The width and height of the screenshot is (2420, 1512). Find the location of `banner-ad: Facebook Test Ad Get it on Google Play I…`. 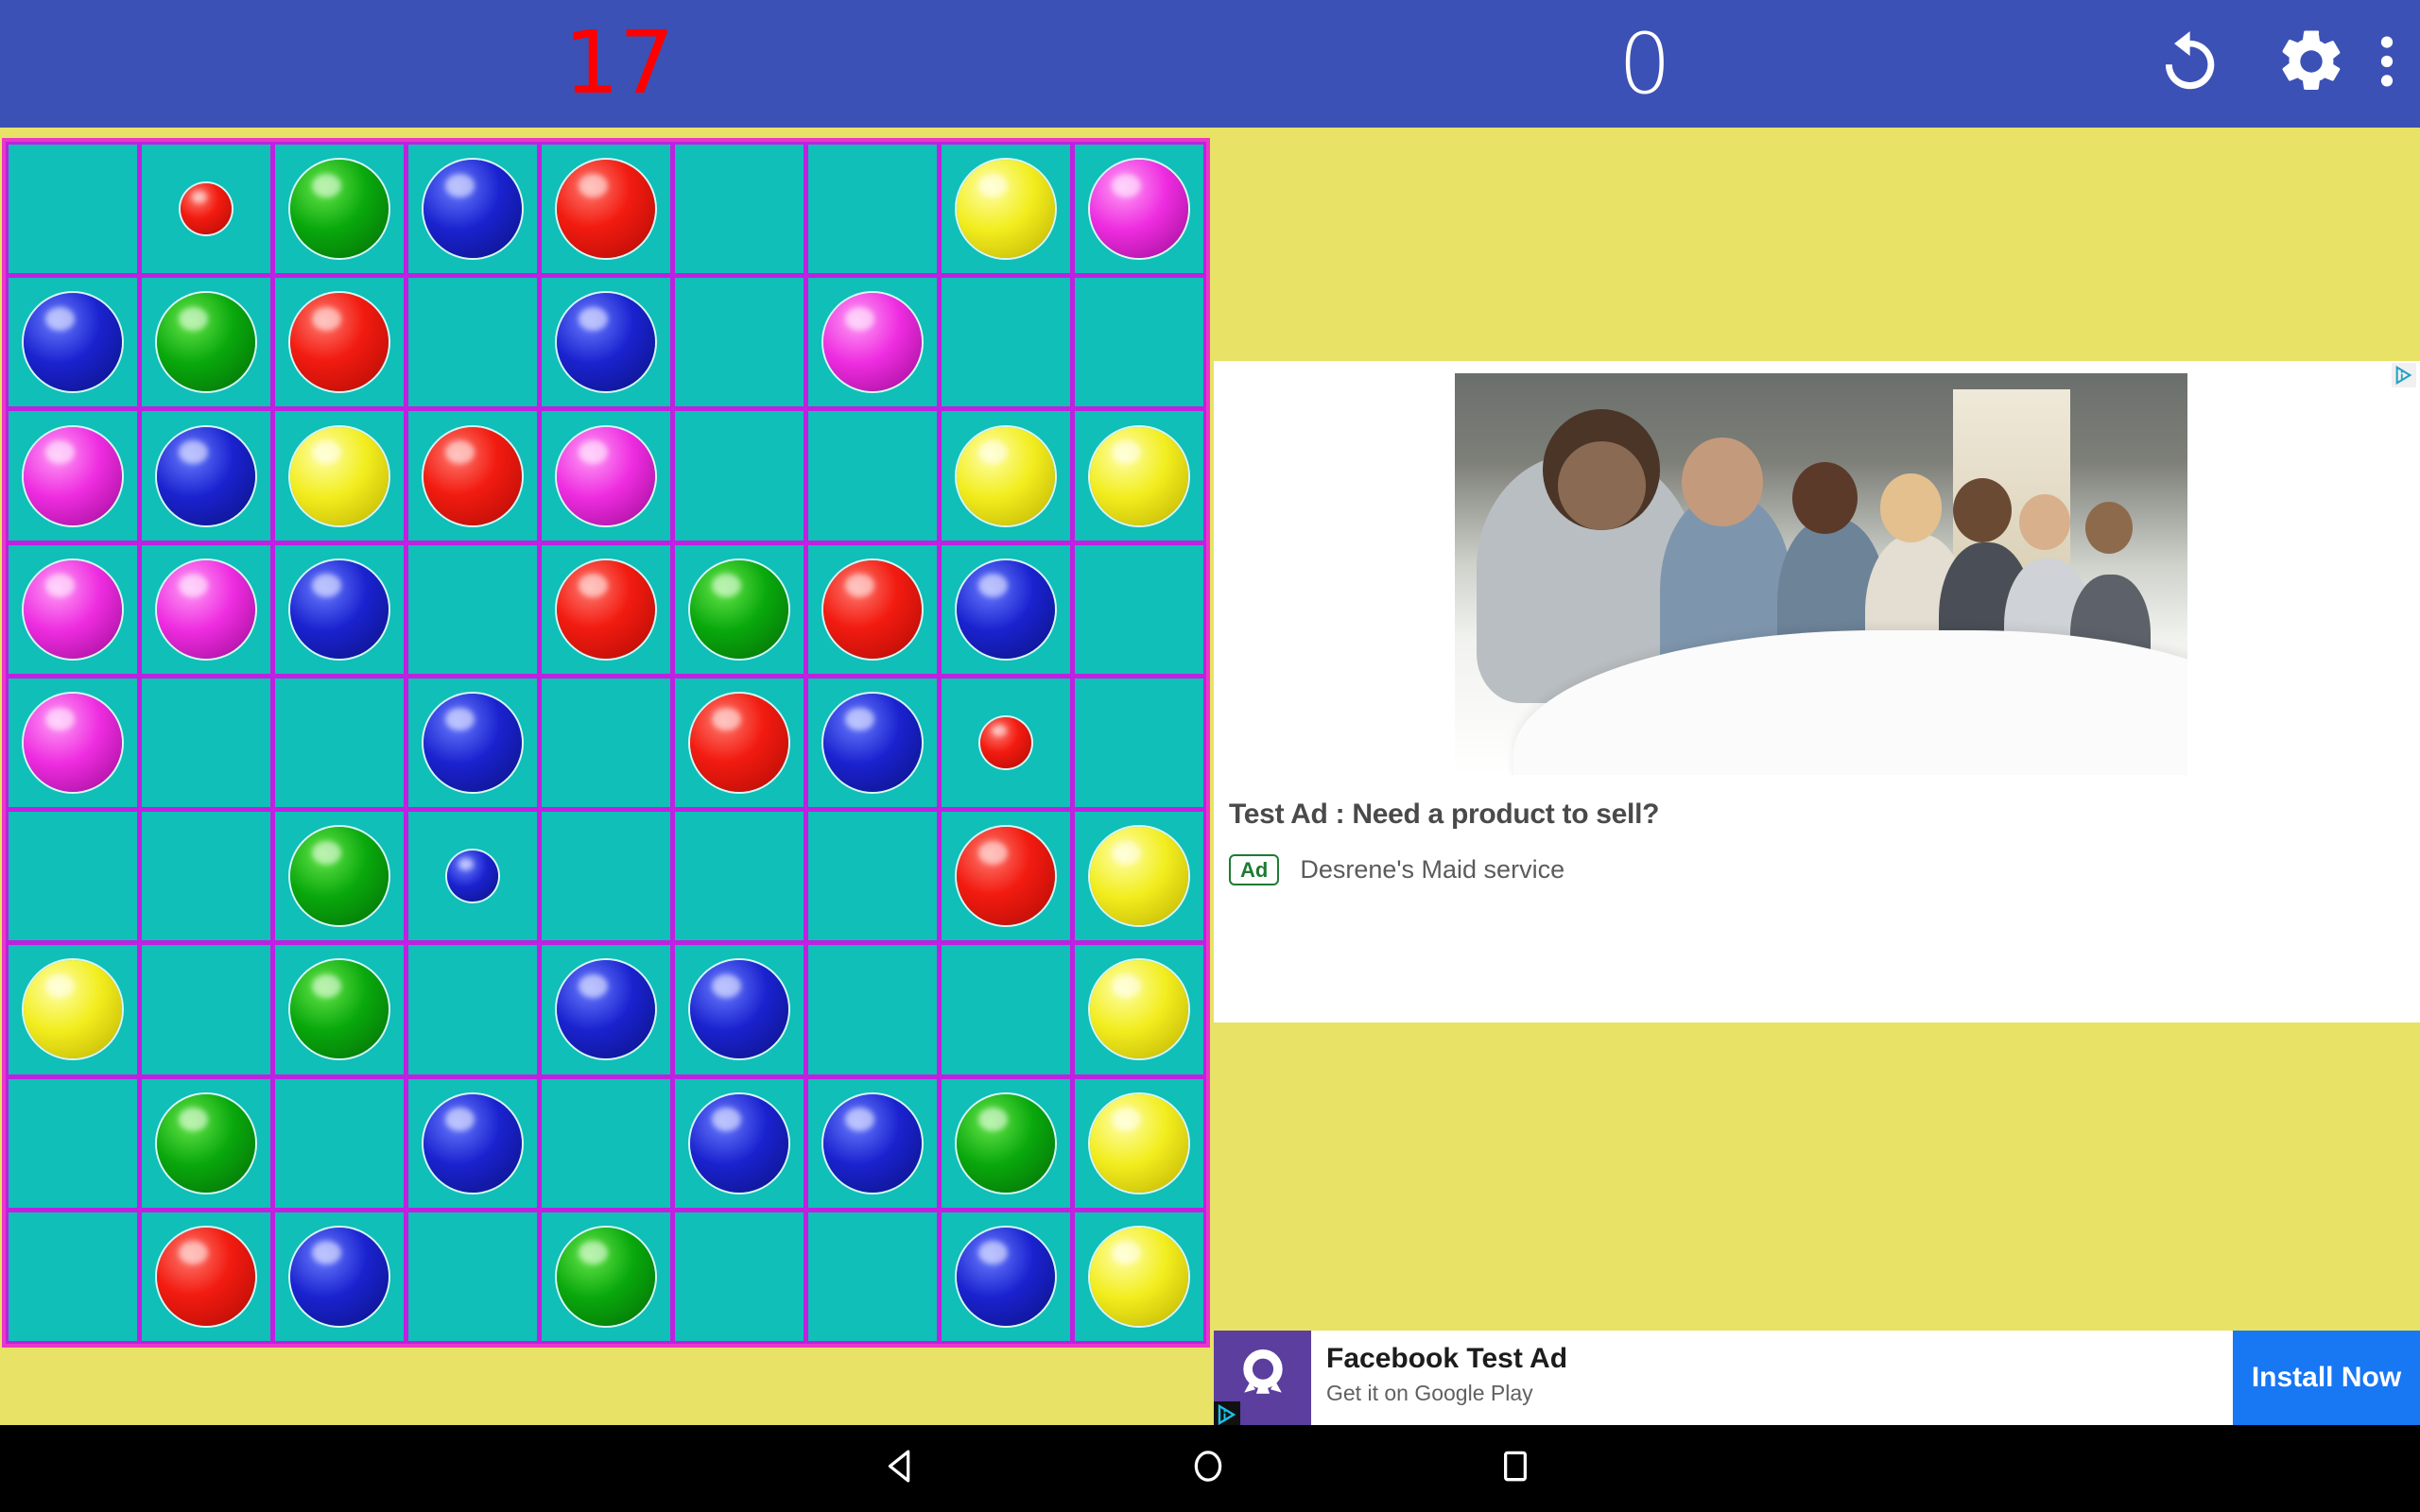

banner-ad: Facebook Test Ad Get it on Google Play I… is located at coordinates (1817, 1378).